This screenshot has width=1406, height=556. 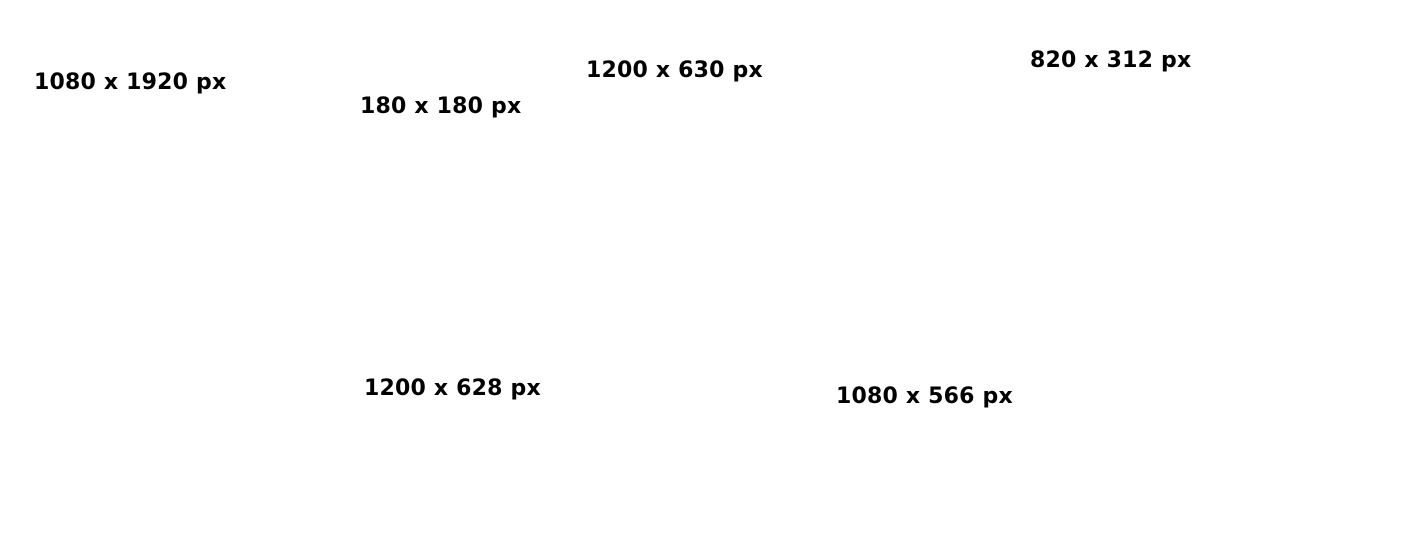 What do you see at coordinates (452, 388) in the screenshot?
I see `size-label-1200x628: 1200 x 628 px` at bounding box center [452, 388].